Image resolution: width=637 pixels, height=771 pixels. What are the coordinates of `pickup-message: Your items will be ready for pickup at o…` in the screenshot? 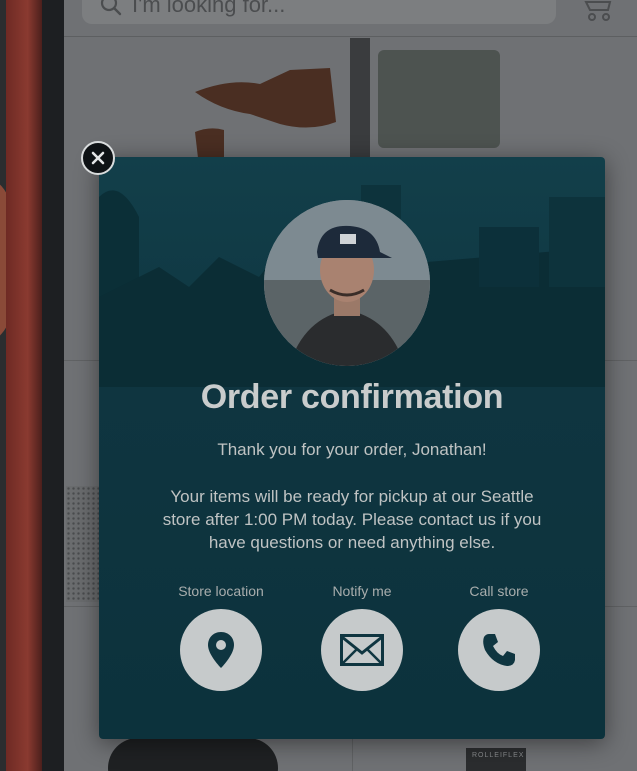 It's located at (352, 519).